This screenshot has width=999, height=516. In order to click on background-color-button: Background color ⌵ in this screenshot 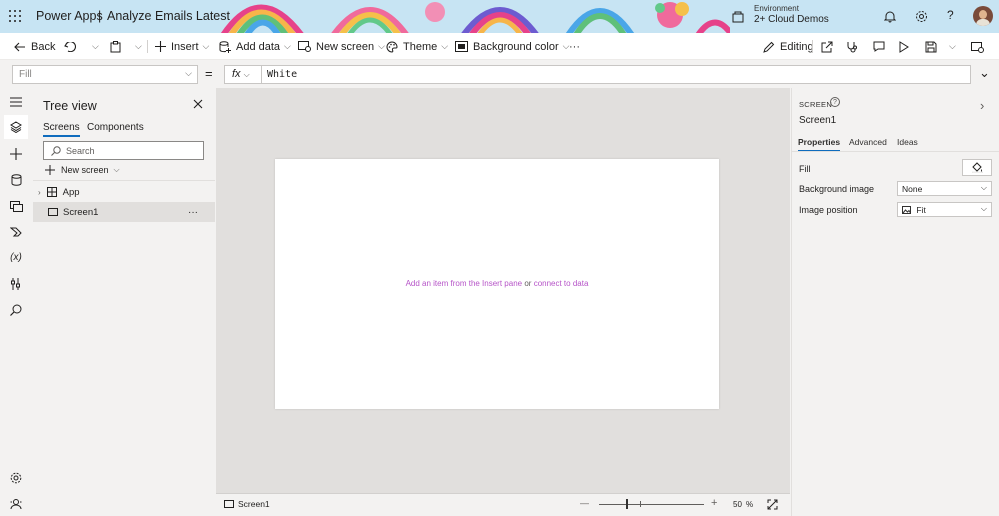, I will do `click(512, 46)`.